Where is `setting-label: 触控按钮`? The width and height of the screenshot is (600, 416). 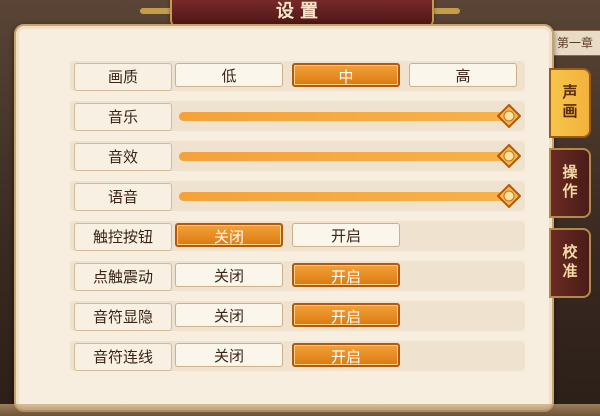
setting-label: 触控按钮 is located at coordinates (123, 237).